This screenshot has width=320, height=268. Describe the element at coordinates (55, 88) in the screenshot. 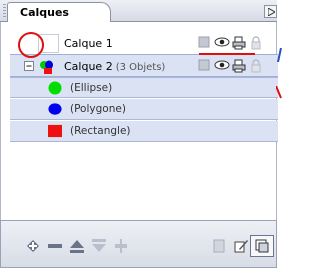

I see `green-circle-icon` at that location.